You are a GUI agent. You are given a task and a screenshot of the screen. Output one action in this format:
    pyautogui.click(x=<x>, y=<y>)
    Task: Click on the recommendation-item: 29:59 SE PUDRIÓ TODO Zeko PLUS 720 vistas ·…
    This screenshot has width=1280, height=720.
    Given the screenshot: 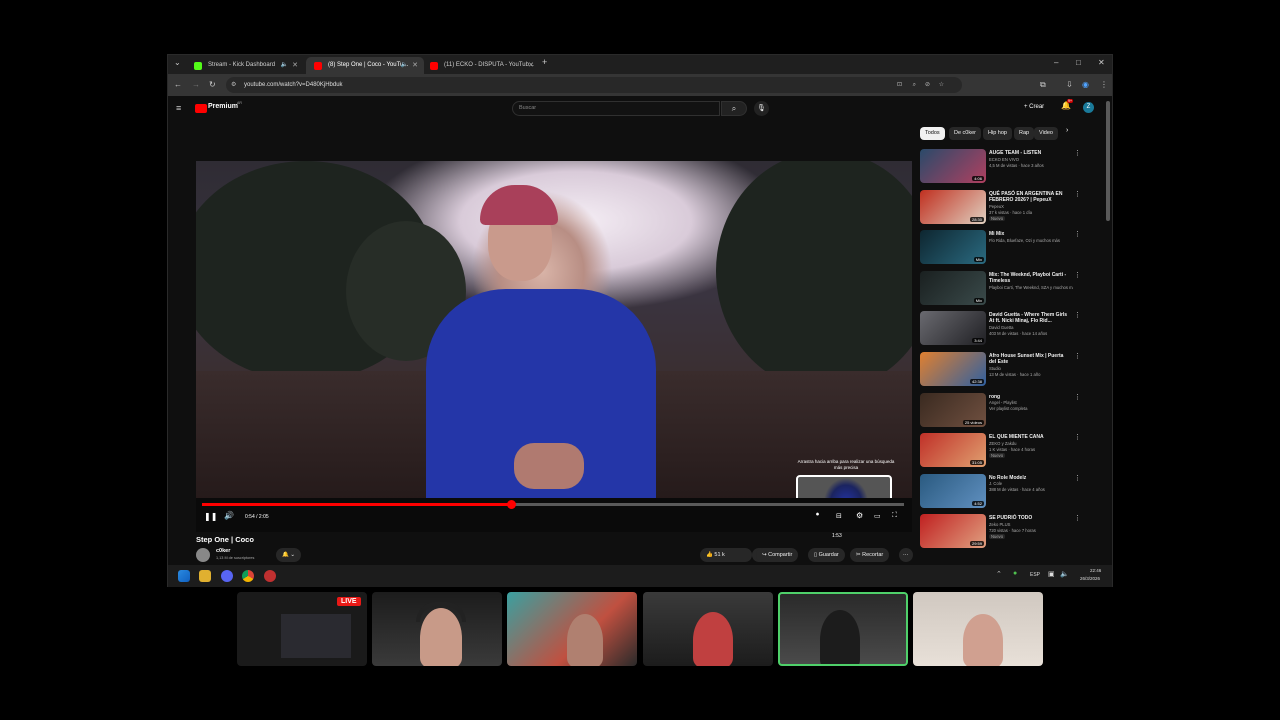 What is the action you would take?
    pyautogui.click(x=1000, y=533)
    